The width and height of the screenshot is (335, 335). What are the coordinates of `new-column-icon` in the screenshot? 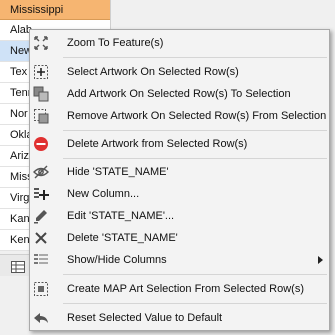 It's located at (41, 194).